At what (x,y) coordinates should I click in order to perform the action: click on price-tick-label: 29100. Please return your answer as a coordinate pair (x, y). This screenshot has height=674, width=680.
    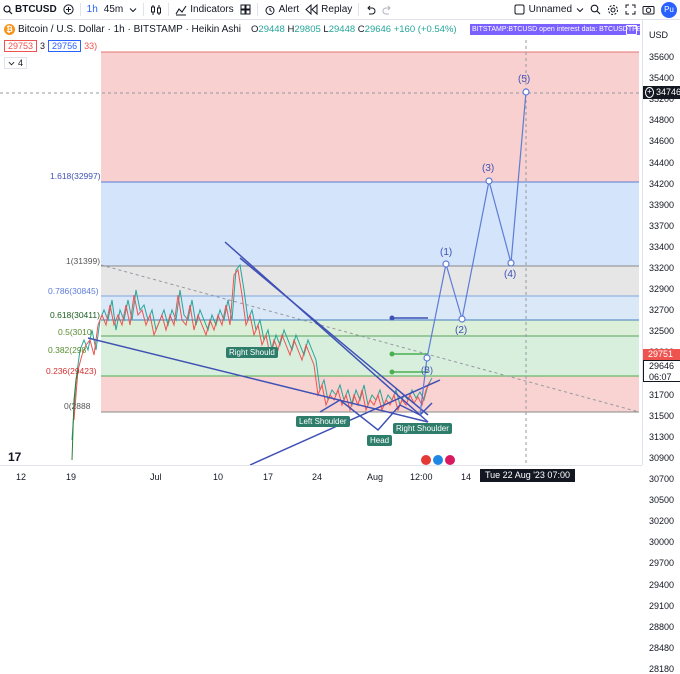
    Looking at the image, I should click on (662, 605).